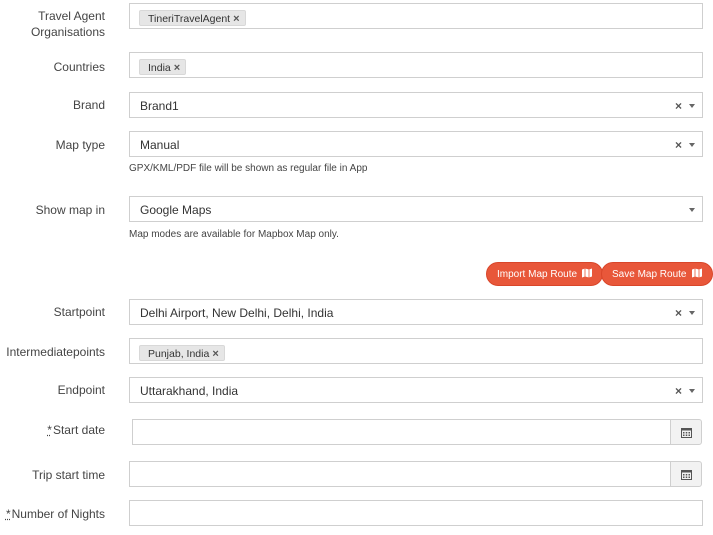 This screenshot has width=713, height=535. What do you see at coordinates (416, 390) in the screenshot?
I see `endpoint-select: Uttarakhand, India ×` at bounding box center [416, 390].